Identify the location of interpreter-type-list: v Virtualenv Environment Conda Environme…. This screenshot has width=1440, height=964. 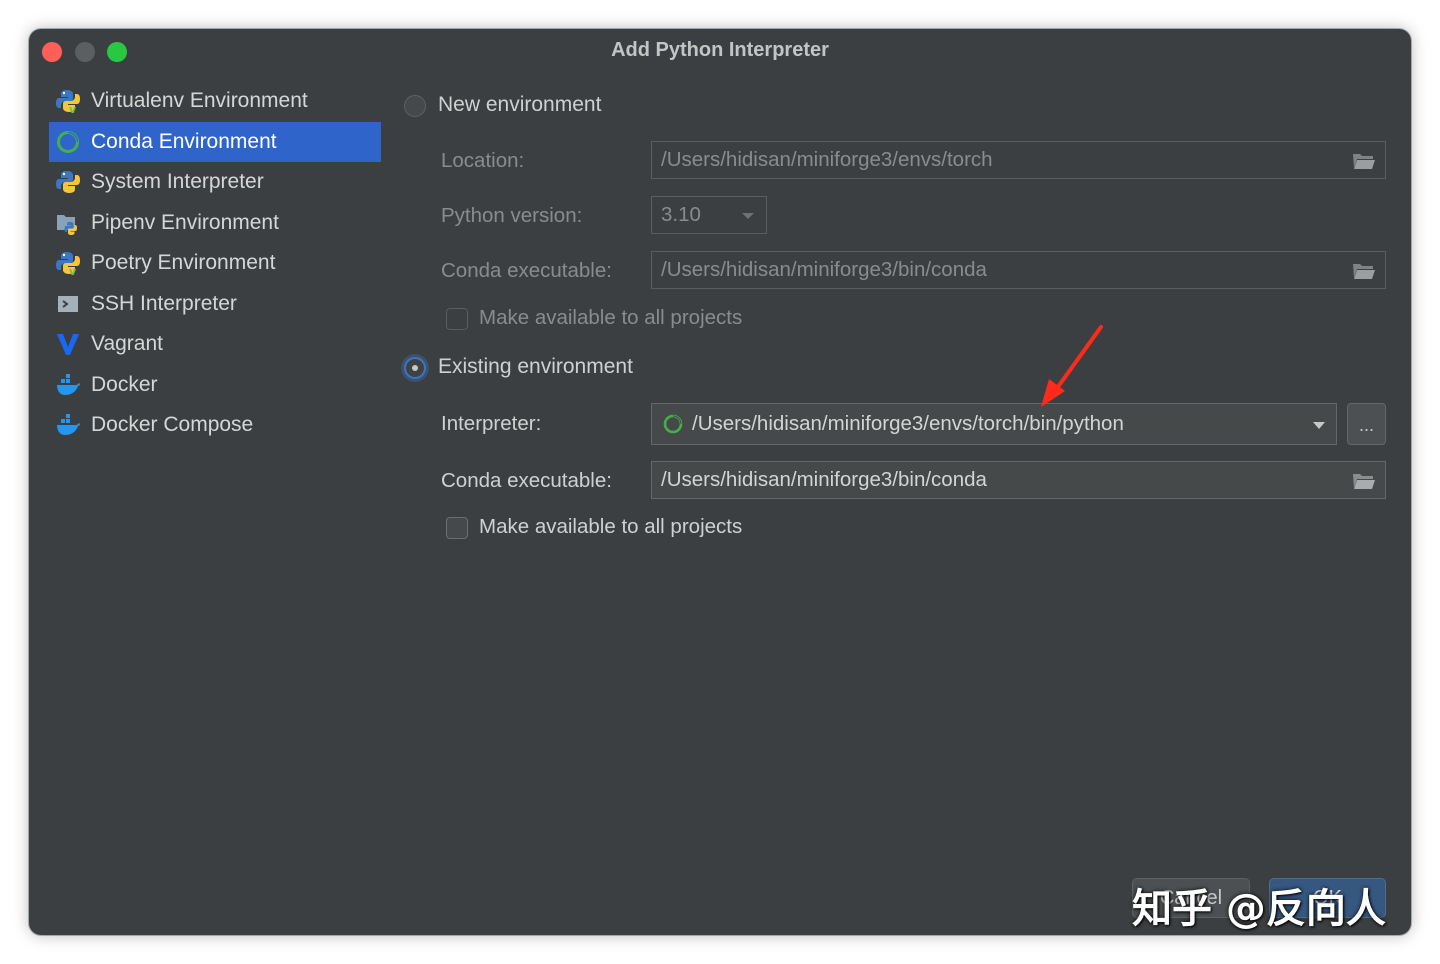
(215, 263).